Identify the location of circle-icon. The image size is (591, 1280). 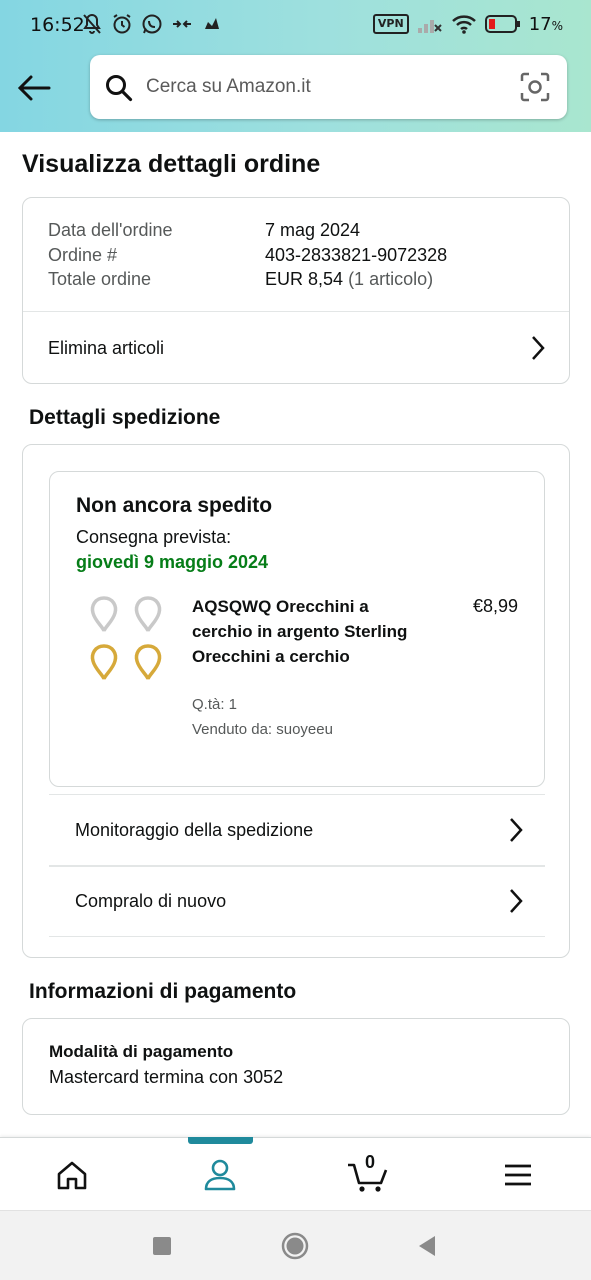
(295, 1246).